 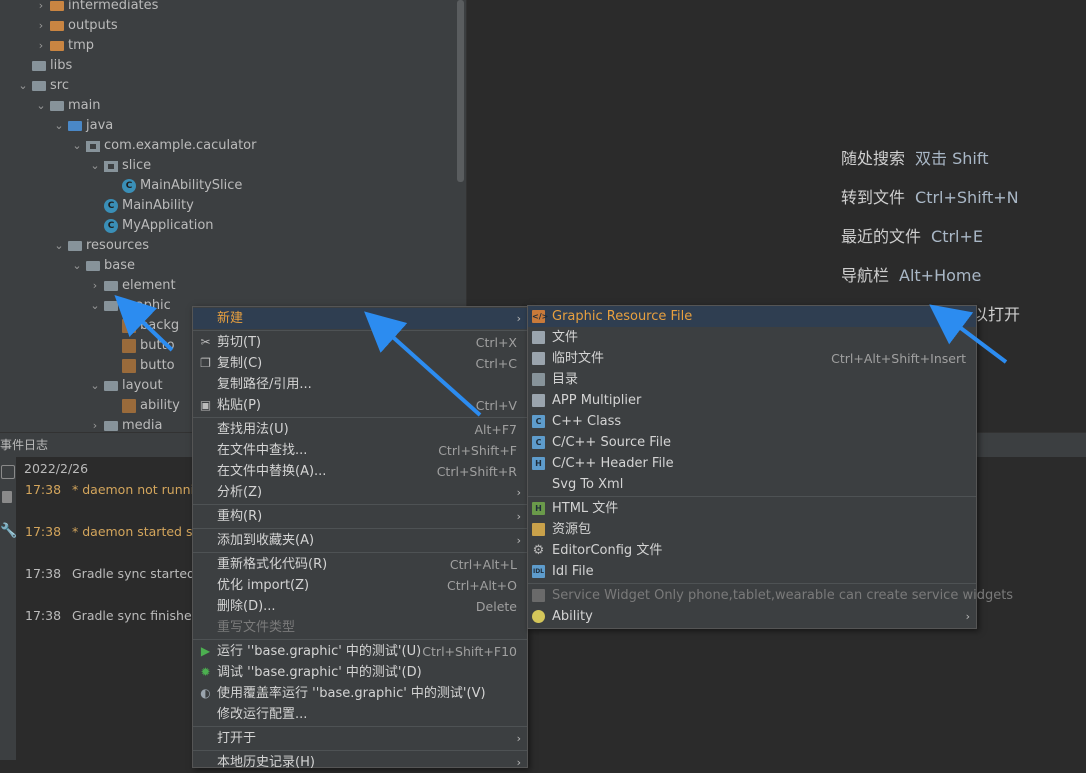 I want to click on tree-item: ⌄ slice, so click(x=228, y=166).